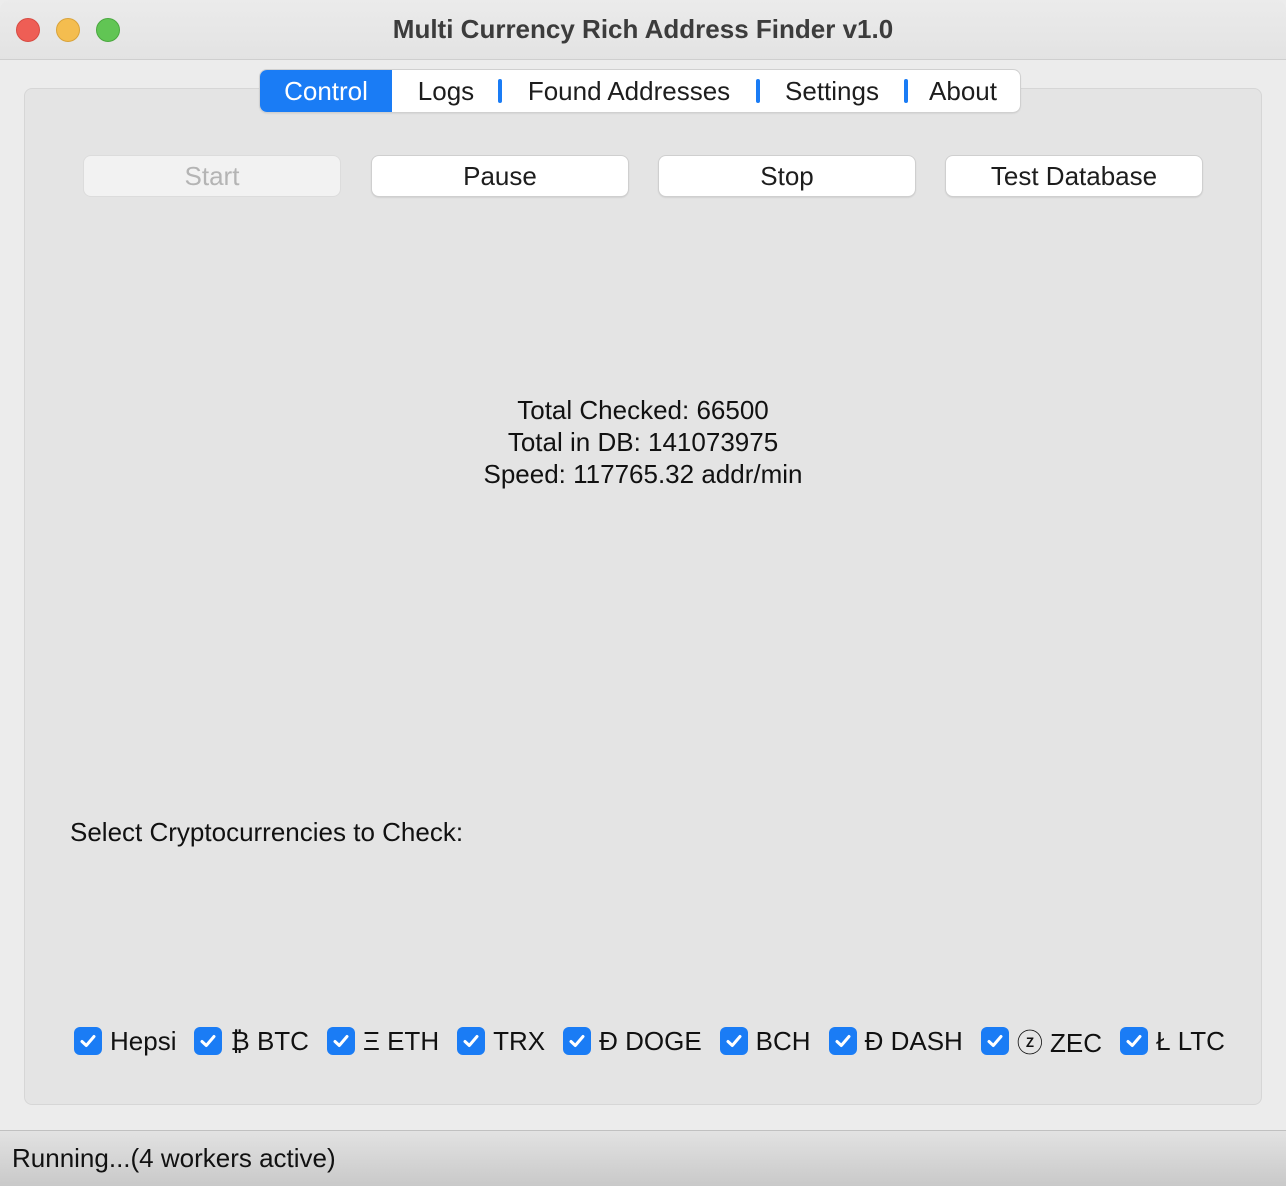  What do you see at coordinates (1074, 176) in the screenshot?
I see `test-database-button: Test Database` at bounding box center [1074, 176].